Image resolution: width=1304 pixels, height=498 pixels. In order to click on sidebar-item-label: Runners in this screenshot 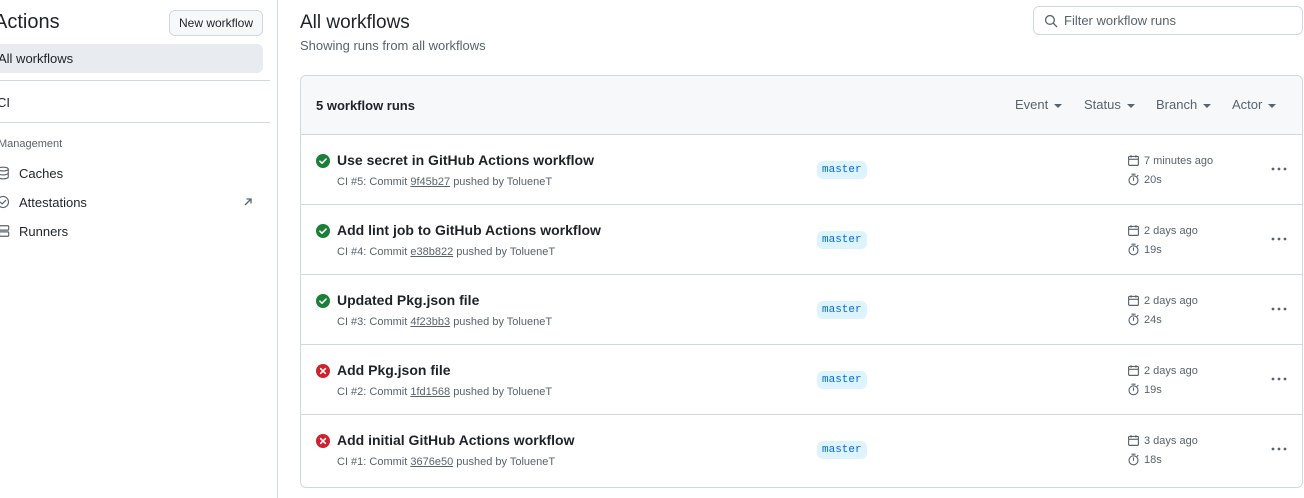, I will do `click(44, 231)`.